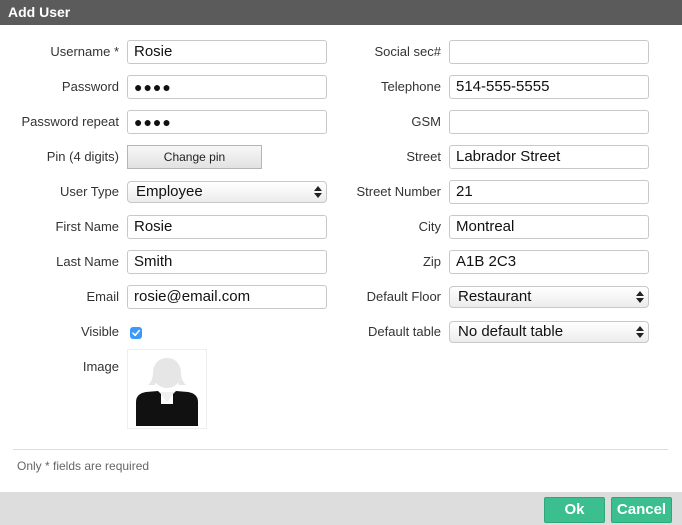 This screenshot has height=525, width=682. I want to click on first-name-label: First Name, so click(87, 226).